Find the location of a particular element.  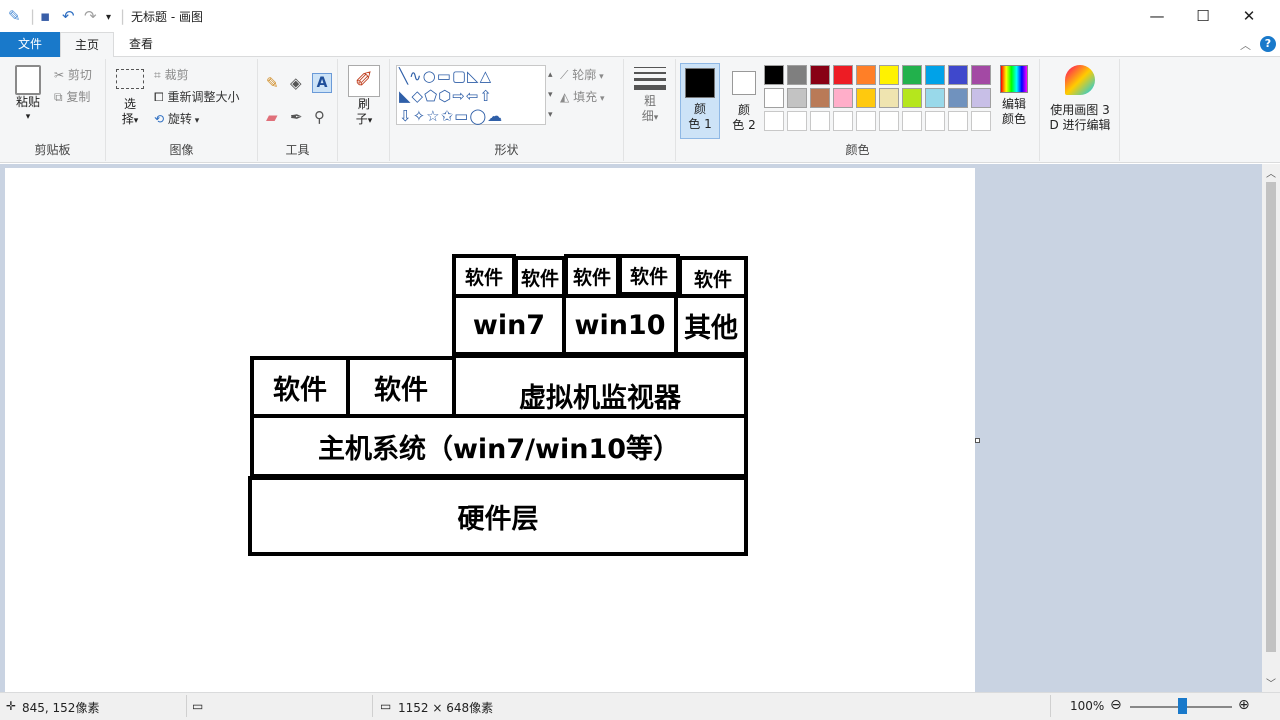

canvas-resize-handle is located at coordinates (977, 440).